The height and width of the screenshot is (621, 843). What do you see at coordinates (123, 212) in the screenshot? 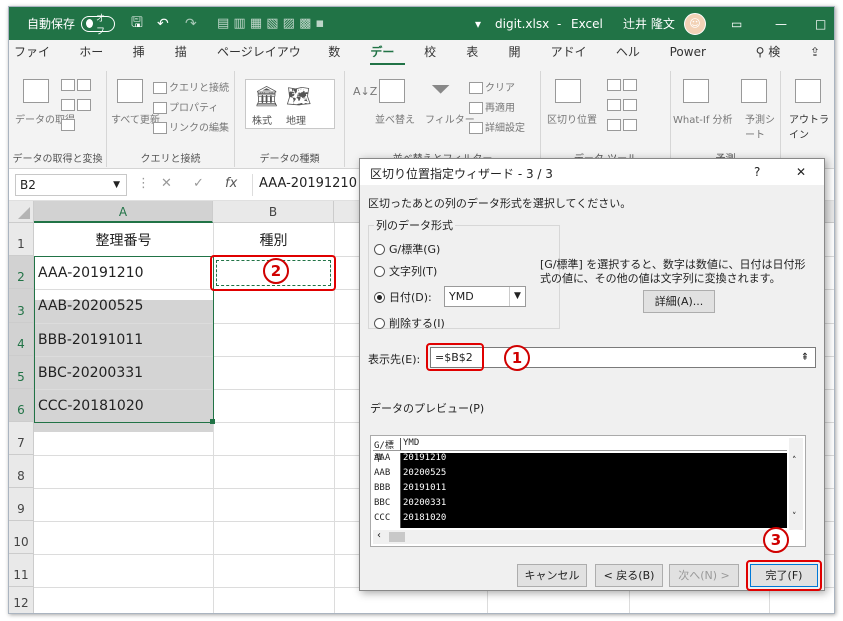
I see `column-header-a: A` at bounding box center [123, 212].